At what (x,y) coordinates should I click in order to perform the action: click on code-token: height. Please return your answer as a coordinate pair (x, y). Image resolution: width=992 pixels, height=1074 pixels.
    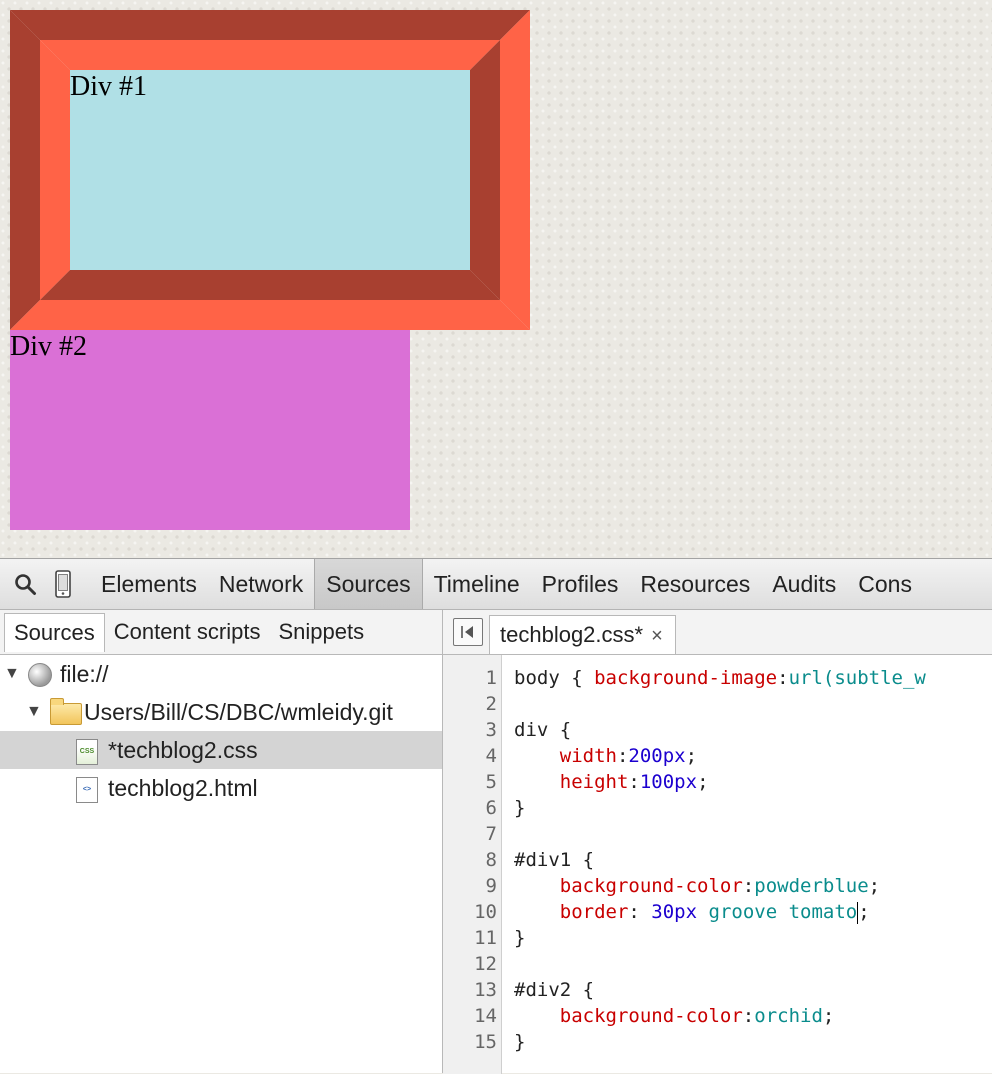
    Looking at the image, I should click on (594, 782).